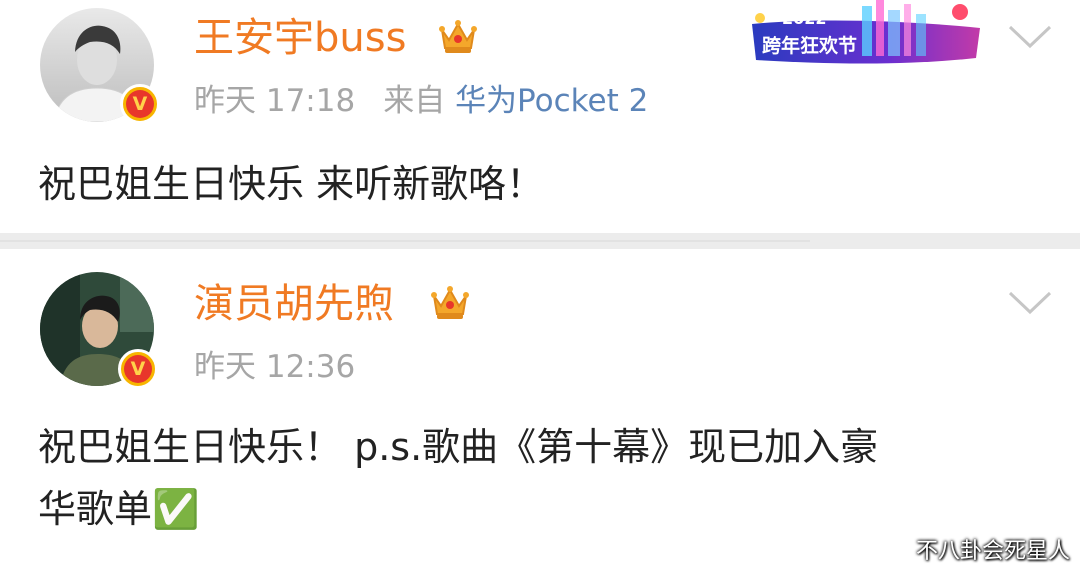  Describe the element at coordinates (804, 18) in the screenshot. I see `banner-year: 2022` at that location.